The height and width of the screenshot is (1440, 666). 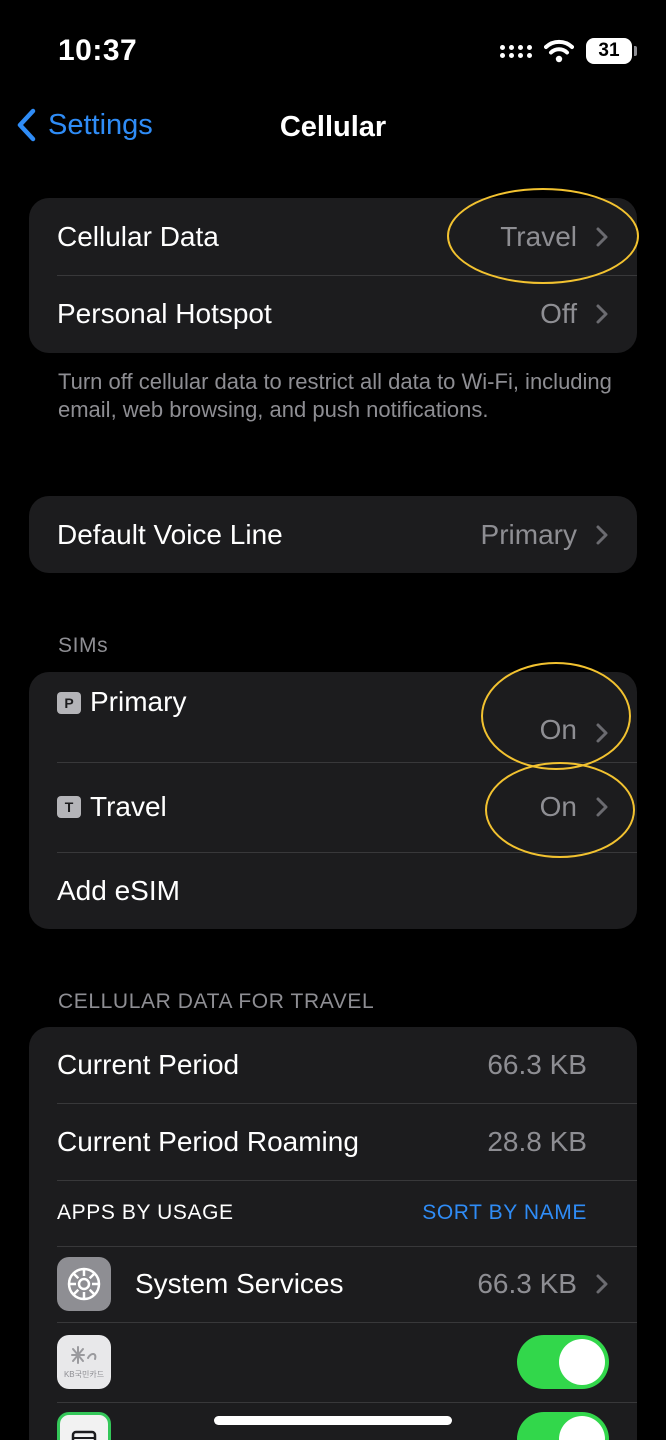 I want to click on status-time: 10:37, so click(x=98, y=50).